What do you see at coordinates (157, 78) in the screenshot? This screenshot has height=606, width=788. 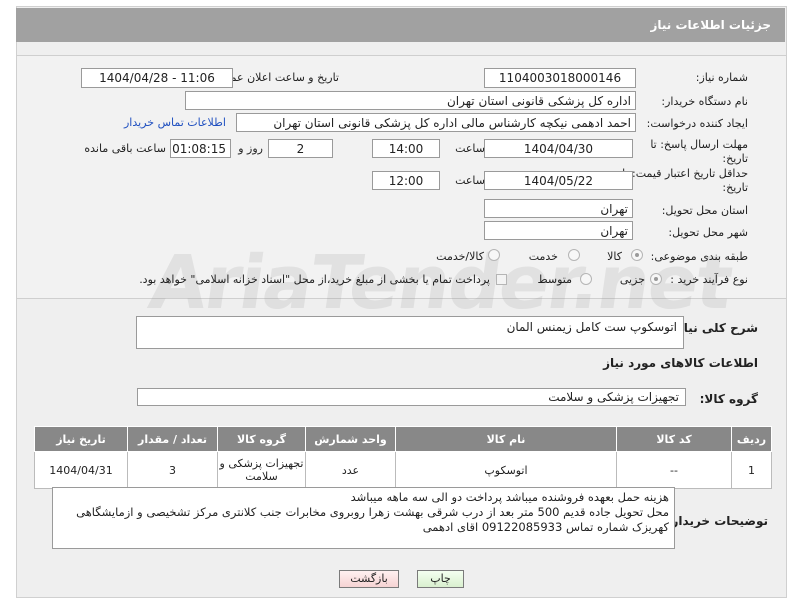 I see `announce-field: 1404/04/28 - 11:06` at bounding box center [157, 78].